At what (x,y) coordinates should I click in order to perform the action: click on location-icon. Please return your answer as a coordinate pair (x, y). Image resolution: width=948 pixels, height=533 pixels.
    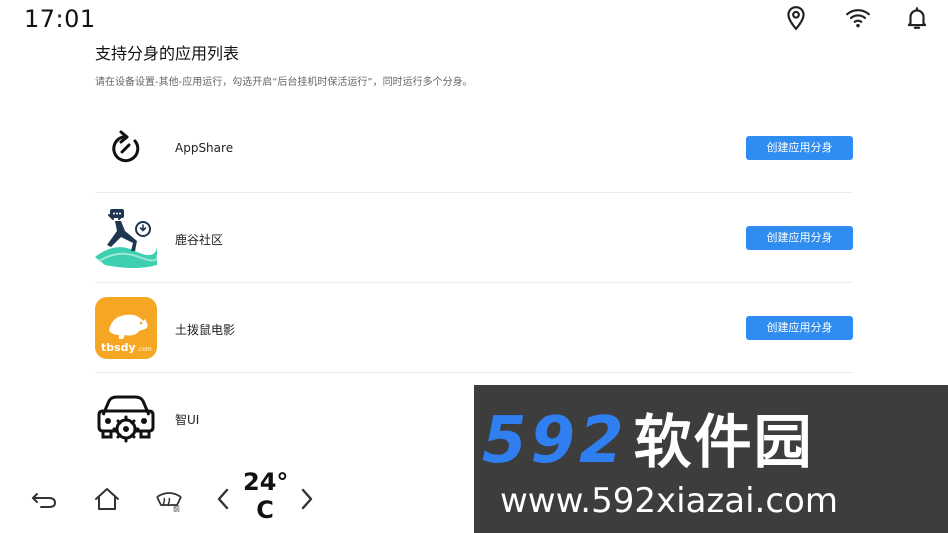
    Looking at the image, I should click on (796, 18).